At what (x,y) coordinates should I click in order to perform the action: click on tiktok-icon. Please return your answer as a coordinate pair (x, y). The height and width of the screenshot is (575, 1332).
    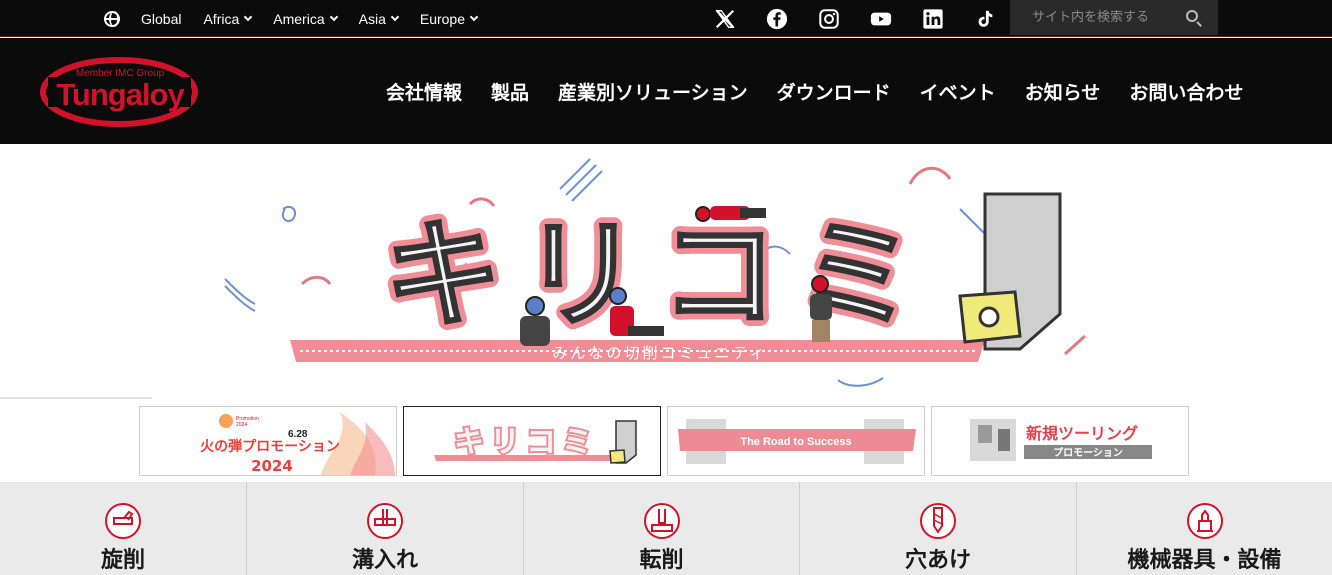
    Looking at the image, I should click on (985, 19).